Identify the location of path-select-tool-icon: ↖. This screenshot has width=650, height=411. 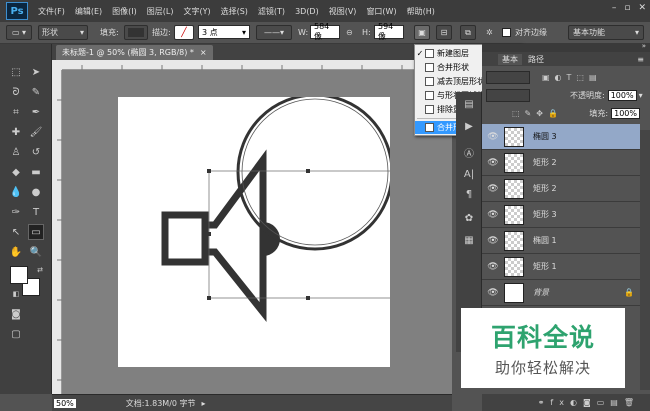
(16, 232).